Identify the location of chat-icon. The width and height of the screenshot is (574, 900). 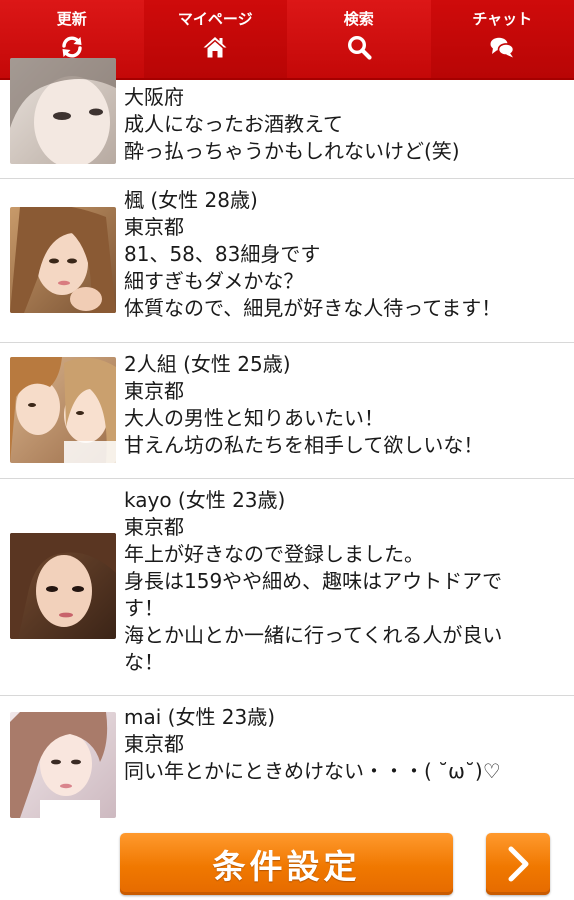
(502, 47).